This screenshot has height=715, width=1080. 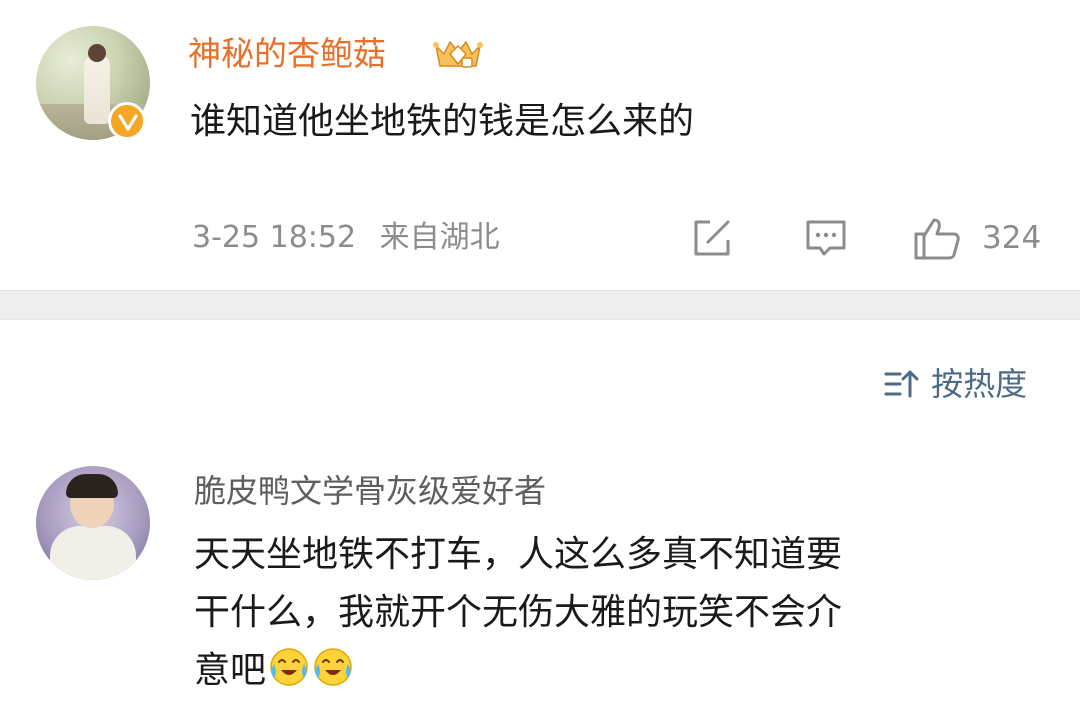 I want to click on comment-meta: 3-25 18:52 来自湖北, so click(x=346, y=238).